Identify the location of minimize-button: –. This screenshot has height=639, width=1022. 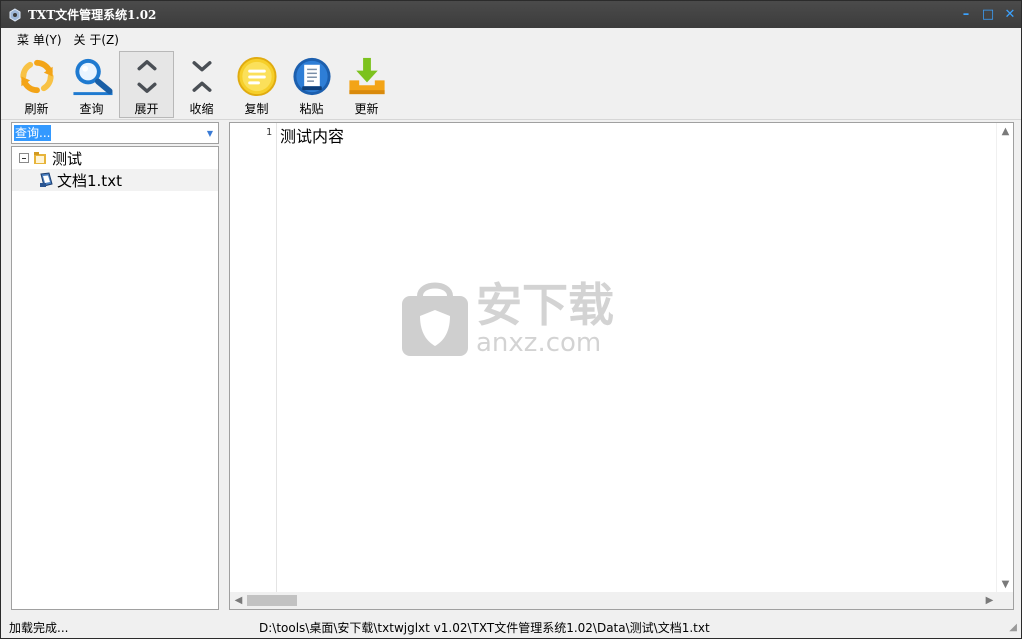
(966, 14).